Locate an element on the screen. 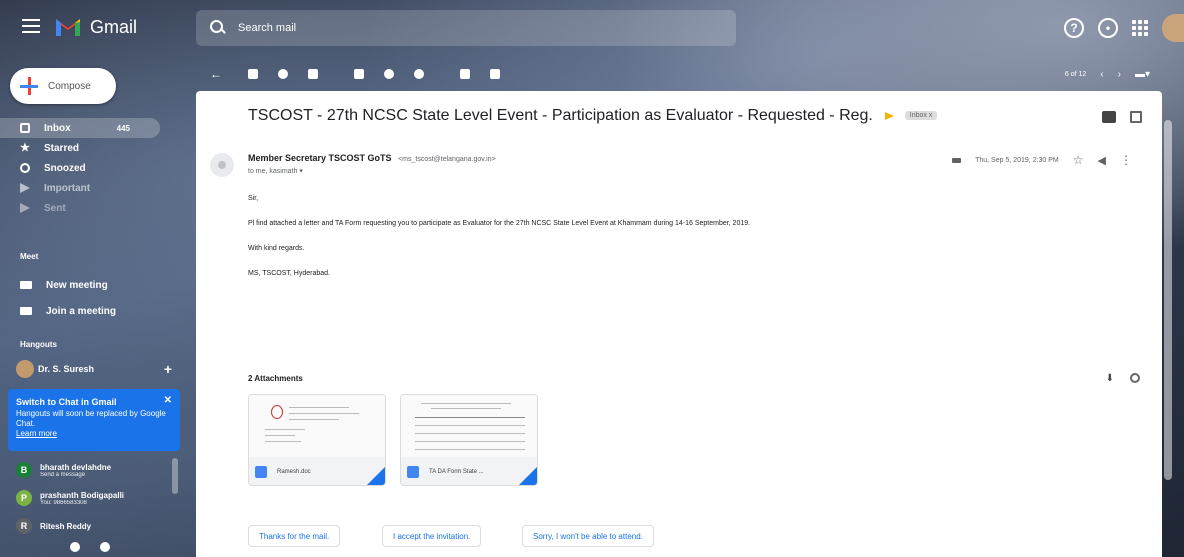 This screenshot has height=557, width=1184. new-meeting-label: New meeting is located at coordinates (77, 285).